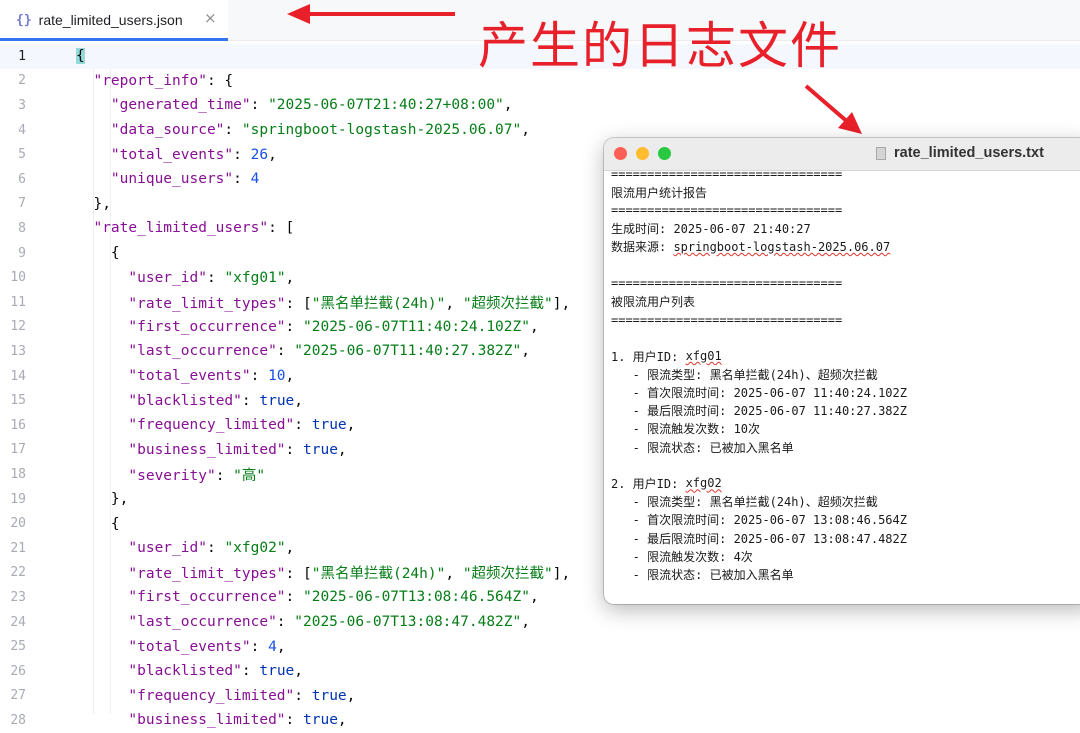 The height and width of the screenshot is (733, 1080). I want to click on text-line-content: - 首次限流时间: 2025-06-07 13:08:46.564Z, so click(759, 519).